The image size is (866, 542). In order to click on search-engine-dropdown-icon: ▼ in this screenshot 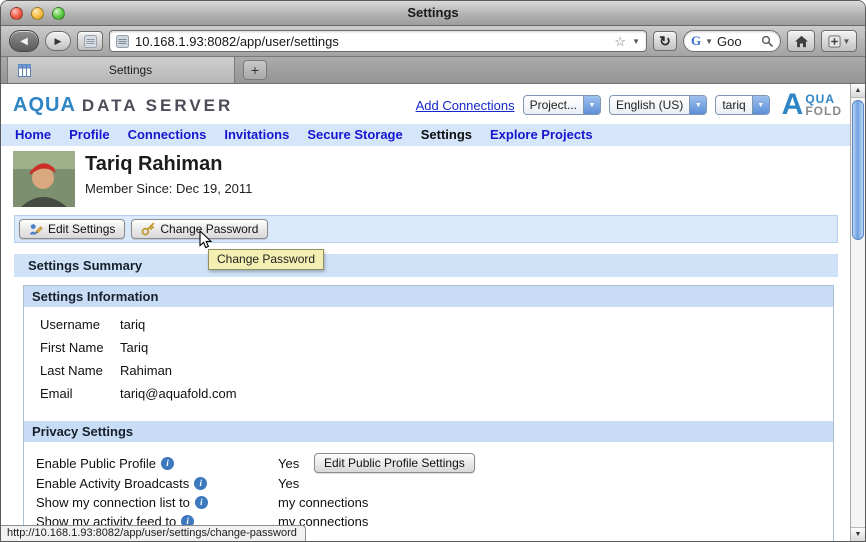, I will do `click(709, 41)`.